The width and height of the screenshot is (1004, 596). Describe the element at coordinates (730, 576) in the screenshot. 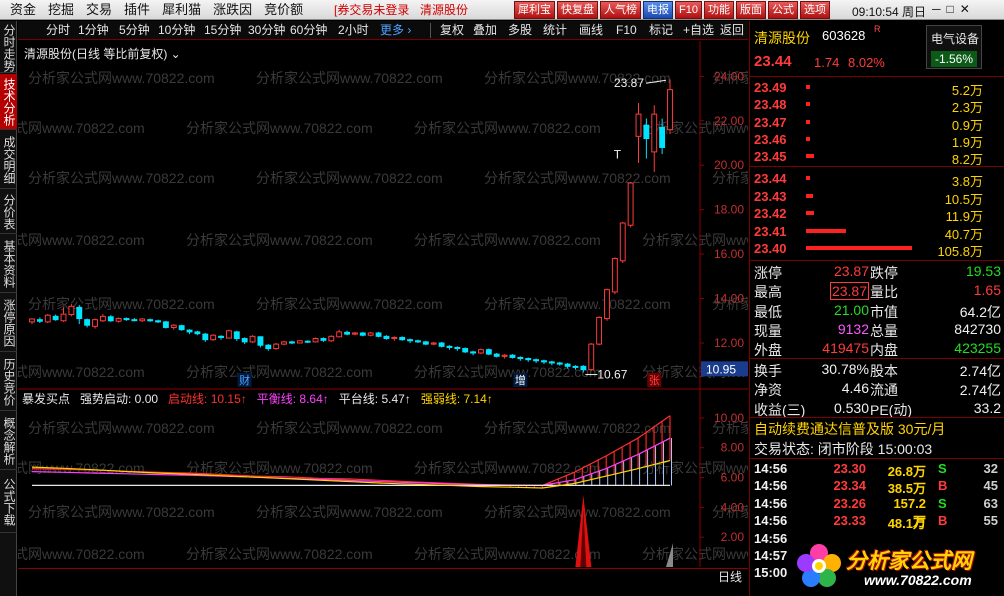

I see `period-label: 日线` at that location.